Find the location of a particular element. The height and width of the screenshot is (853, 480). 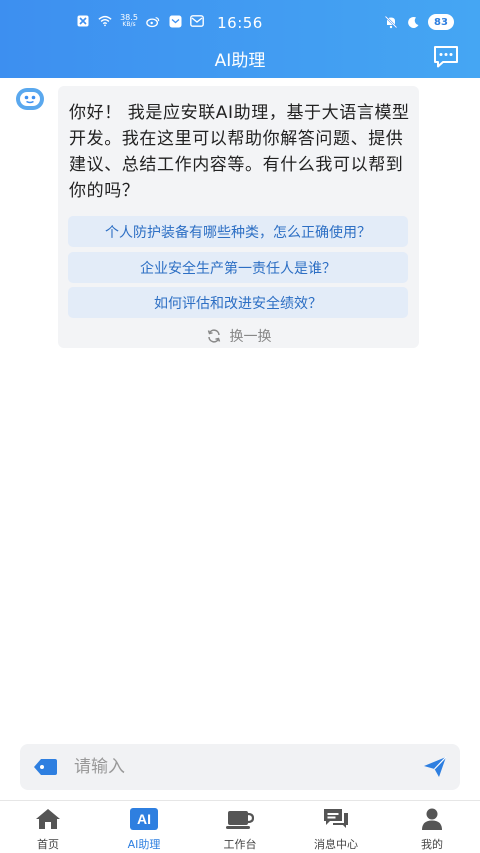

message-center-icon is located at coordinates (336, 819).